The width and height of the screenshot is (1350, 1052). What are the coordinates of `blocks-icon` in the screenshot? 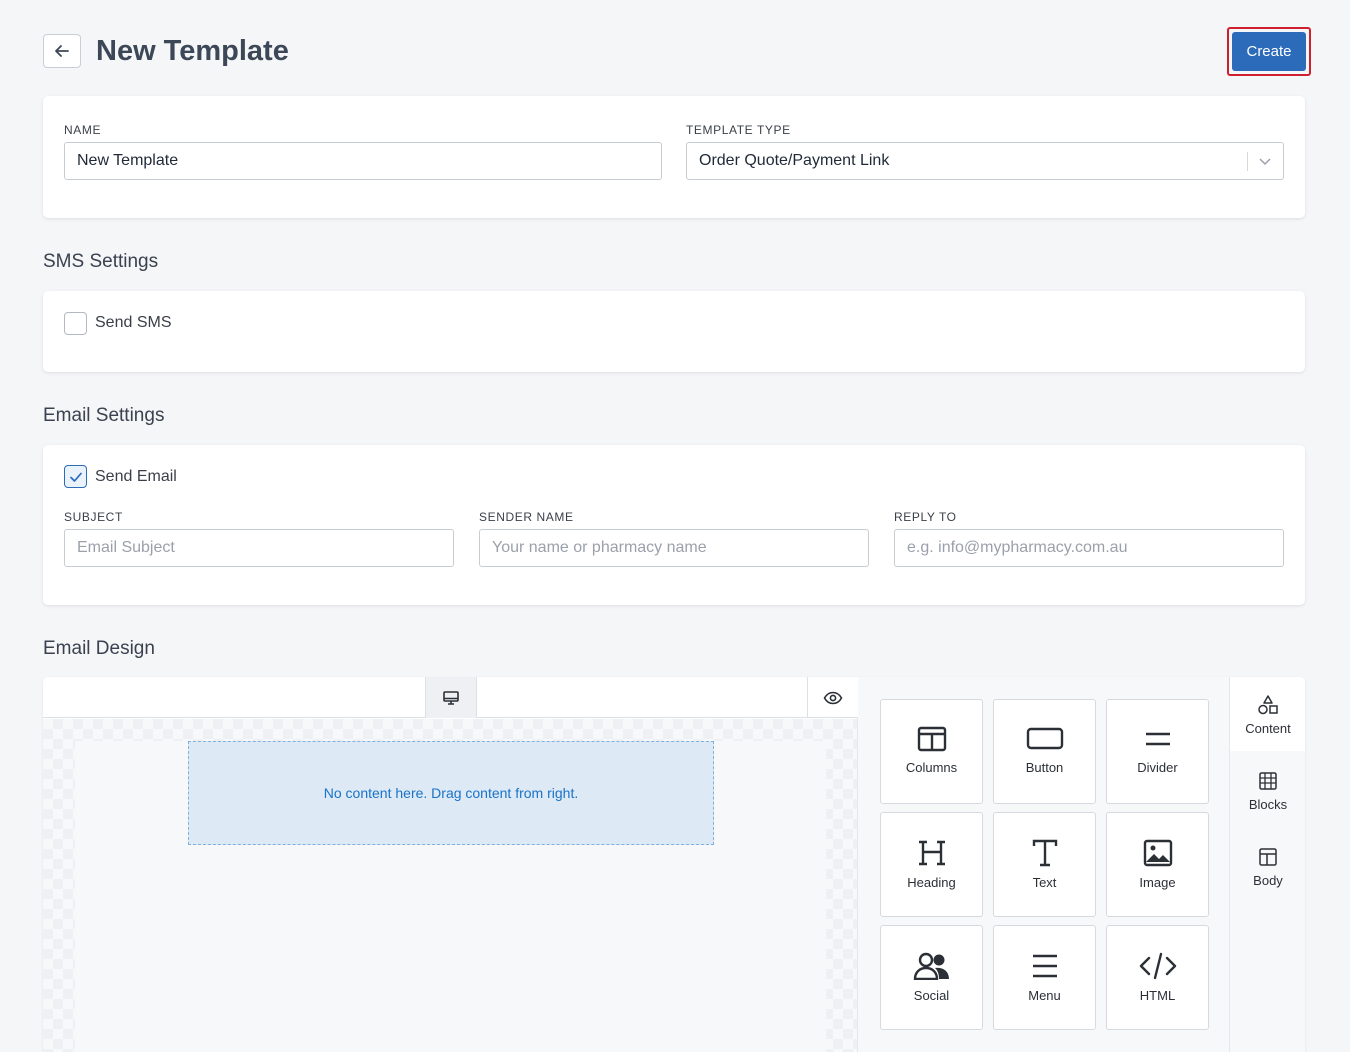 It's located at (1268, 781).